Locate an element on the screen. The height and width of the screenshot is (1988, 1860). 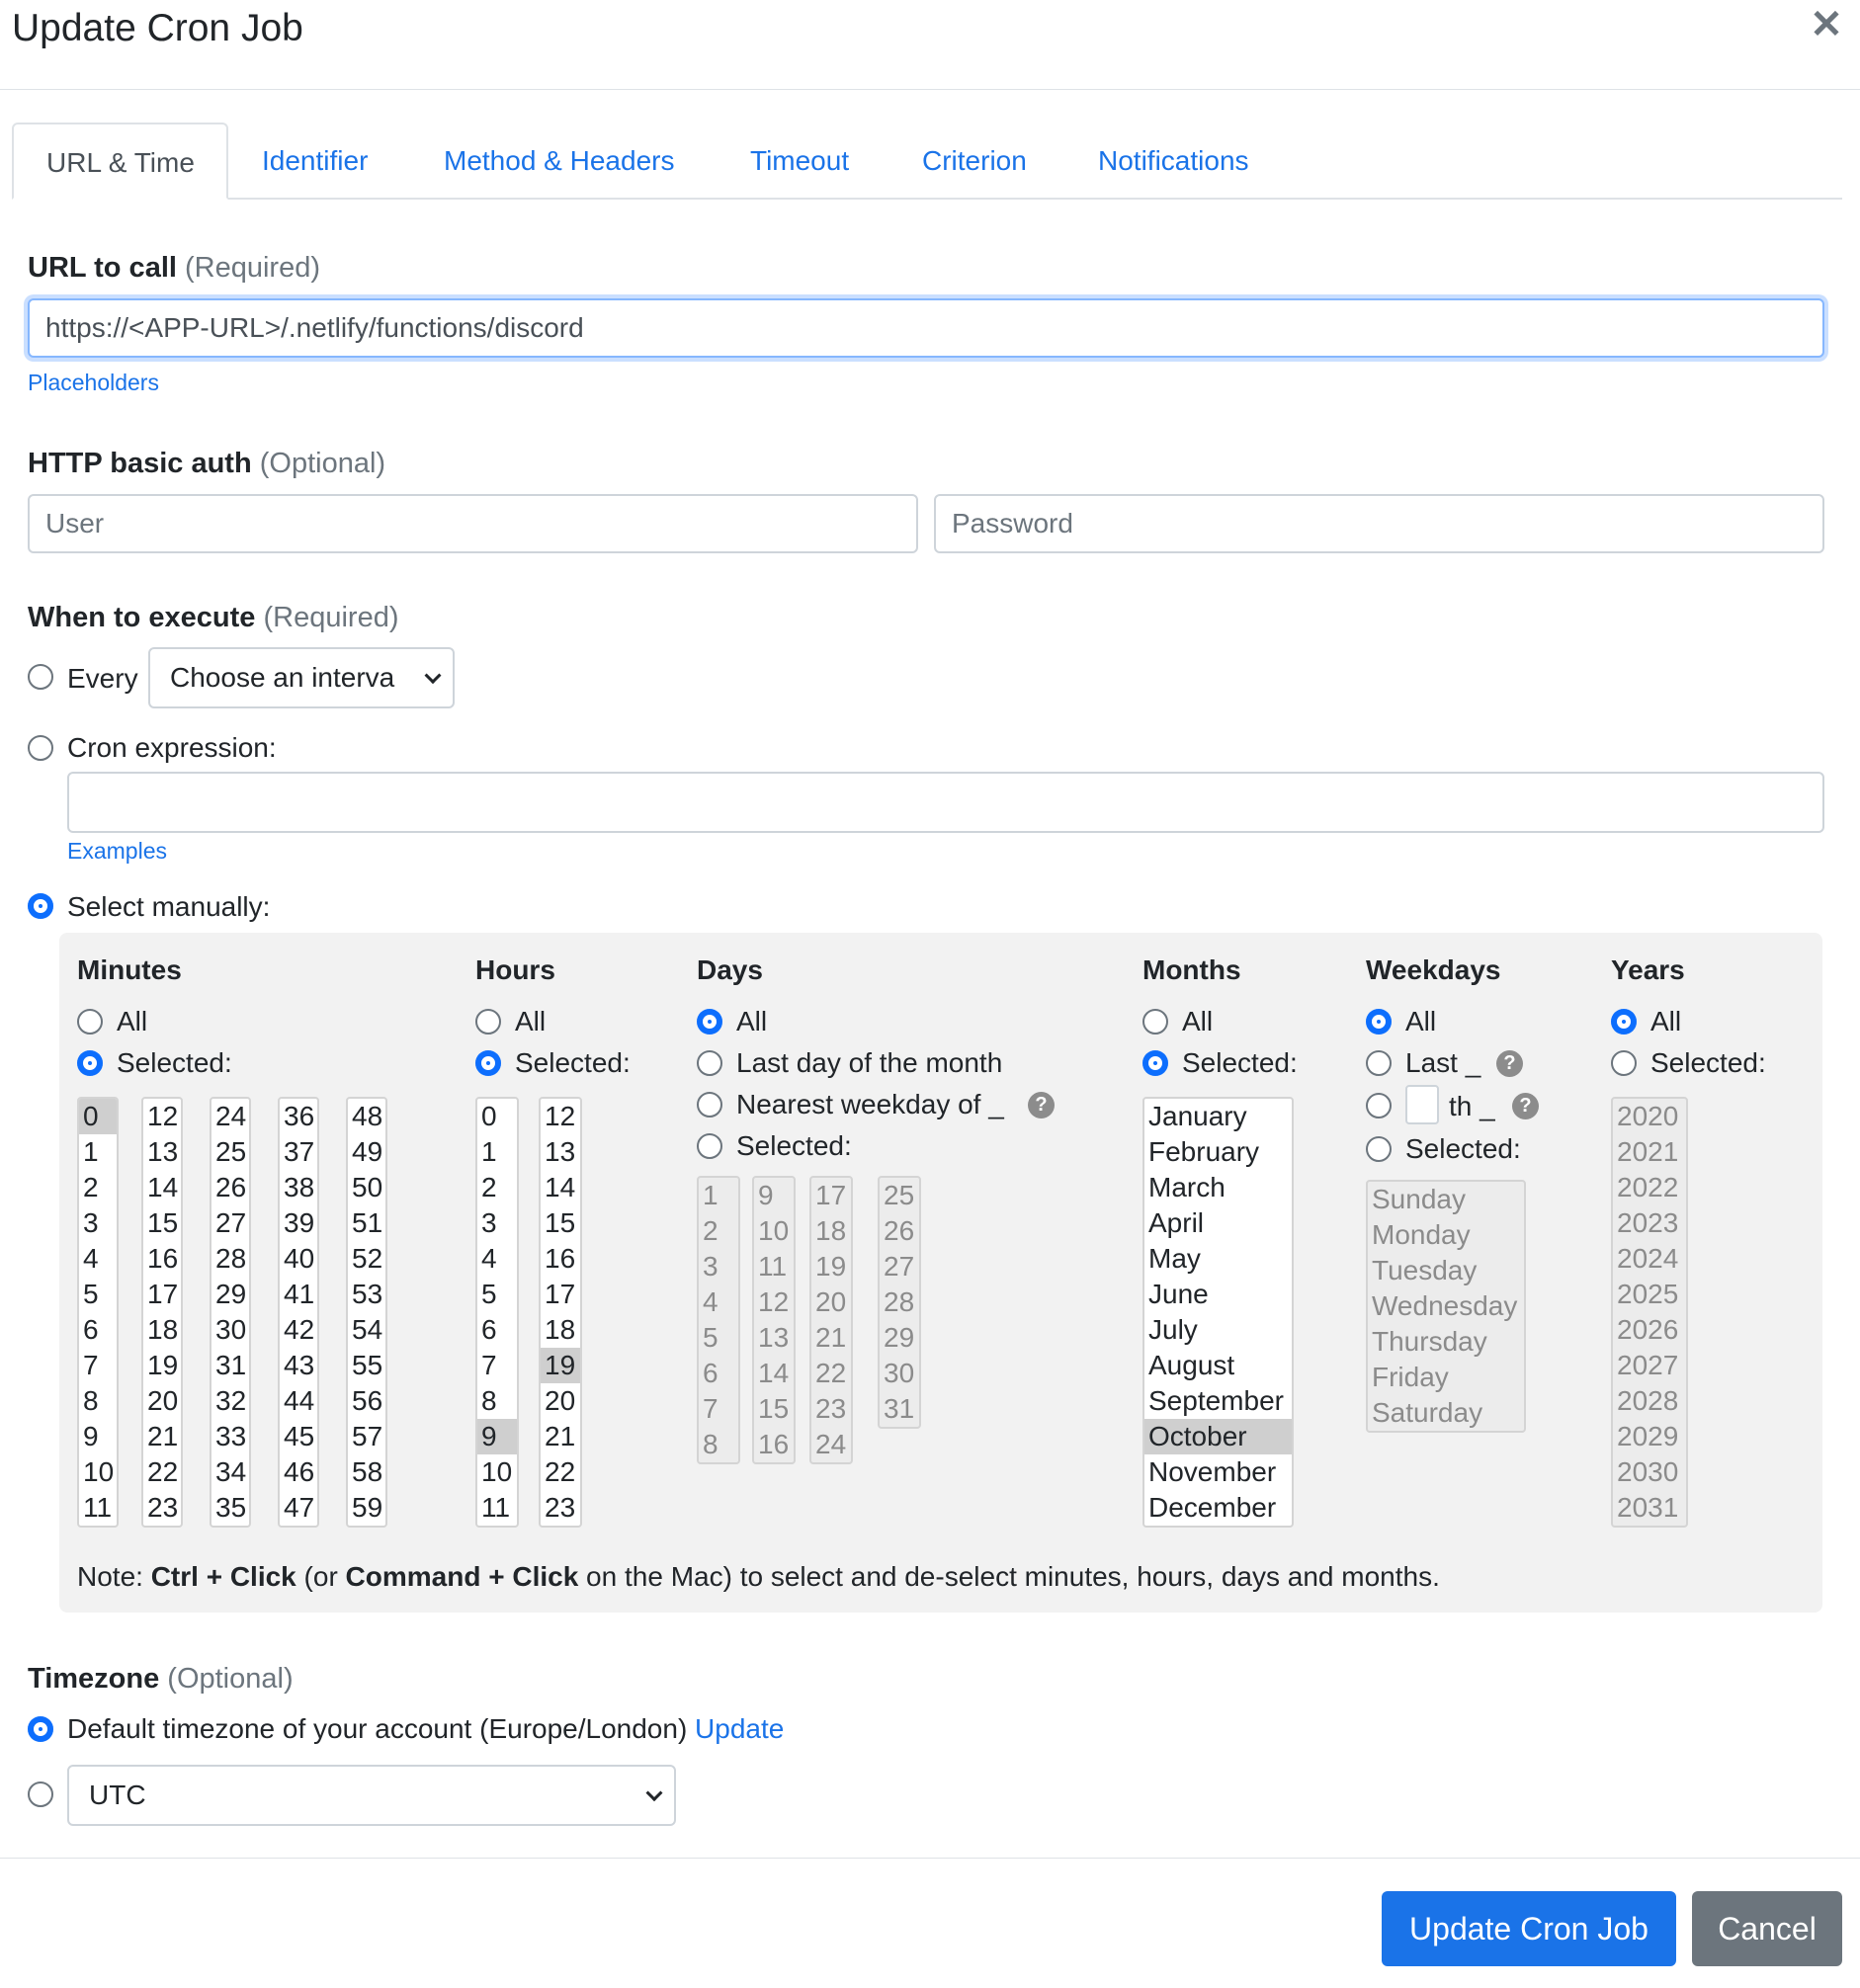
manual-radio is located at coordinates (40, 906).